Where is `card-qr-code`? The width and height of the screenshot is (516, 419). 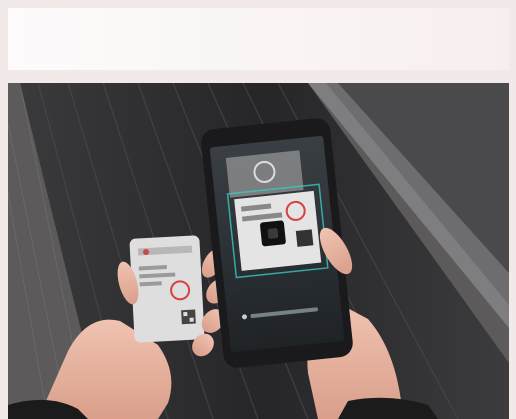
card-qr-code is located at coordinates (188, 317).